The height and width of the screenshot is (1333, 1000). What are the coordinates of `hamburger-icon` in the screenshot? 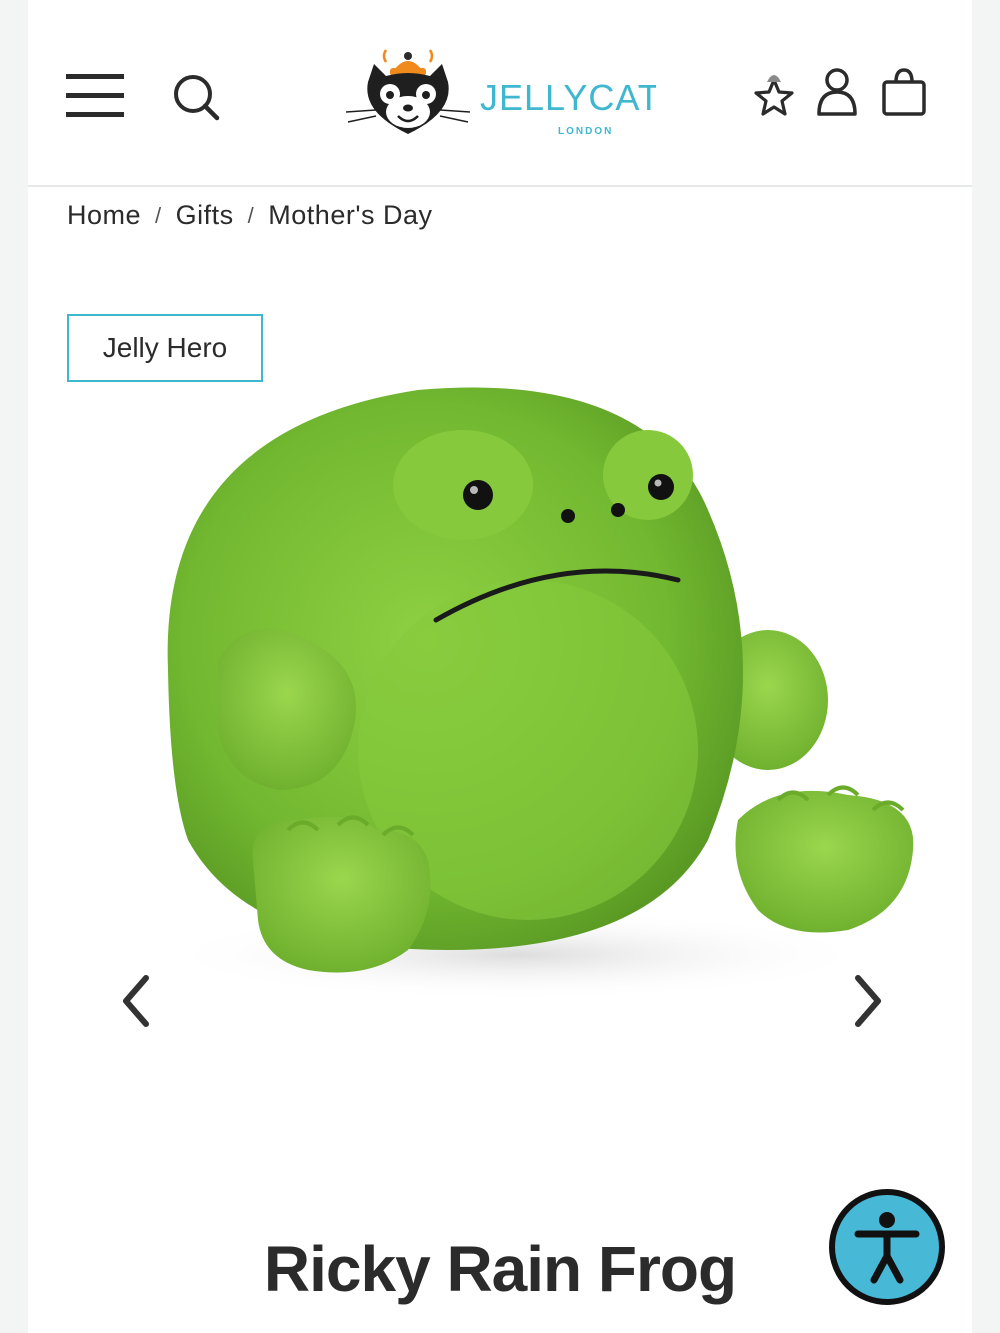 It's located at (96, 96).